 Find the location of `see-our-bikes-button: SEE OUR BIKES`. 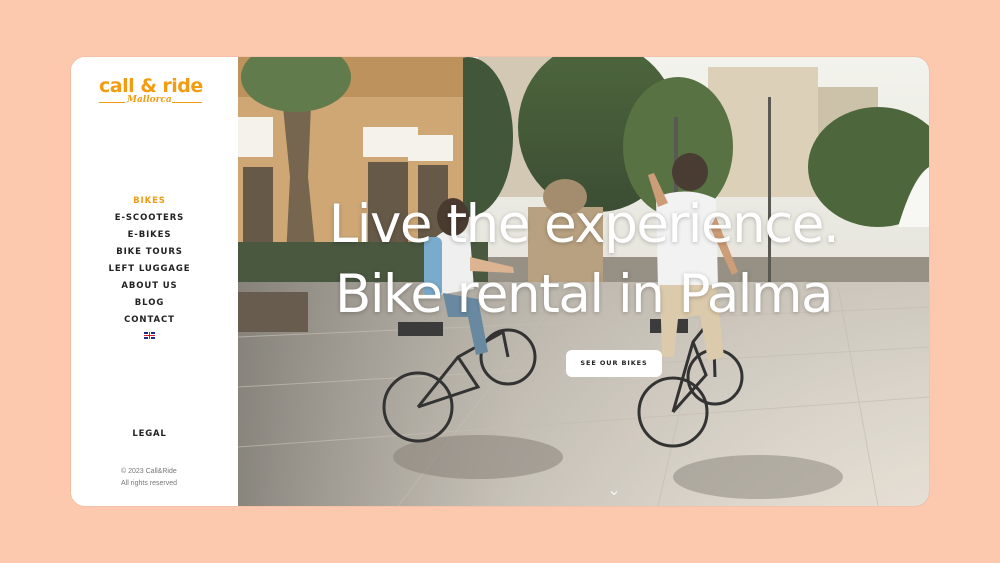

see-our-bikes-button: SEE OUR BIKES is located at coordinates (614, 363).